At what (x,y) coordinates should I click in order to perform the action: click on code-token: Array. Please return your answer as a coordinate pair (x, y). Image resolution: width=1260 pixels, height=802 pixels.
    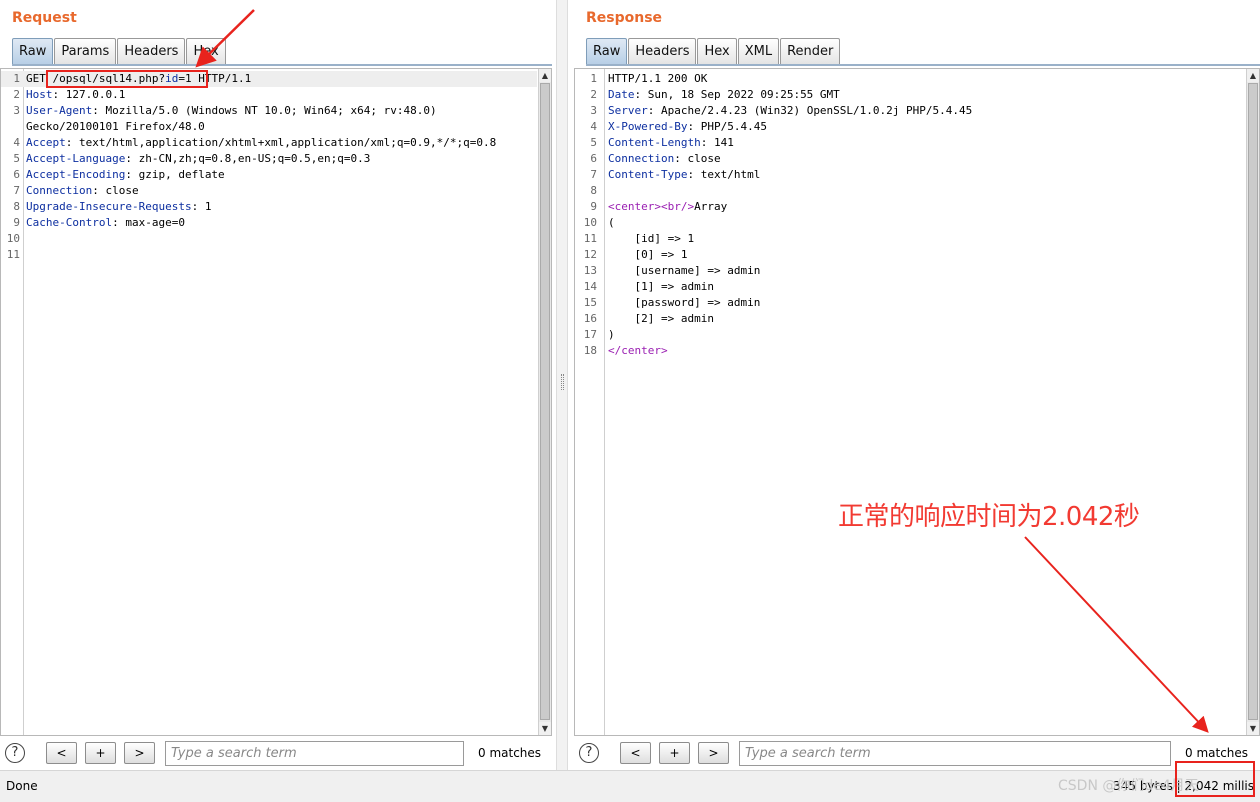
    Looking at the image, I should click on (711, 206).